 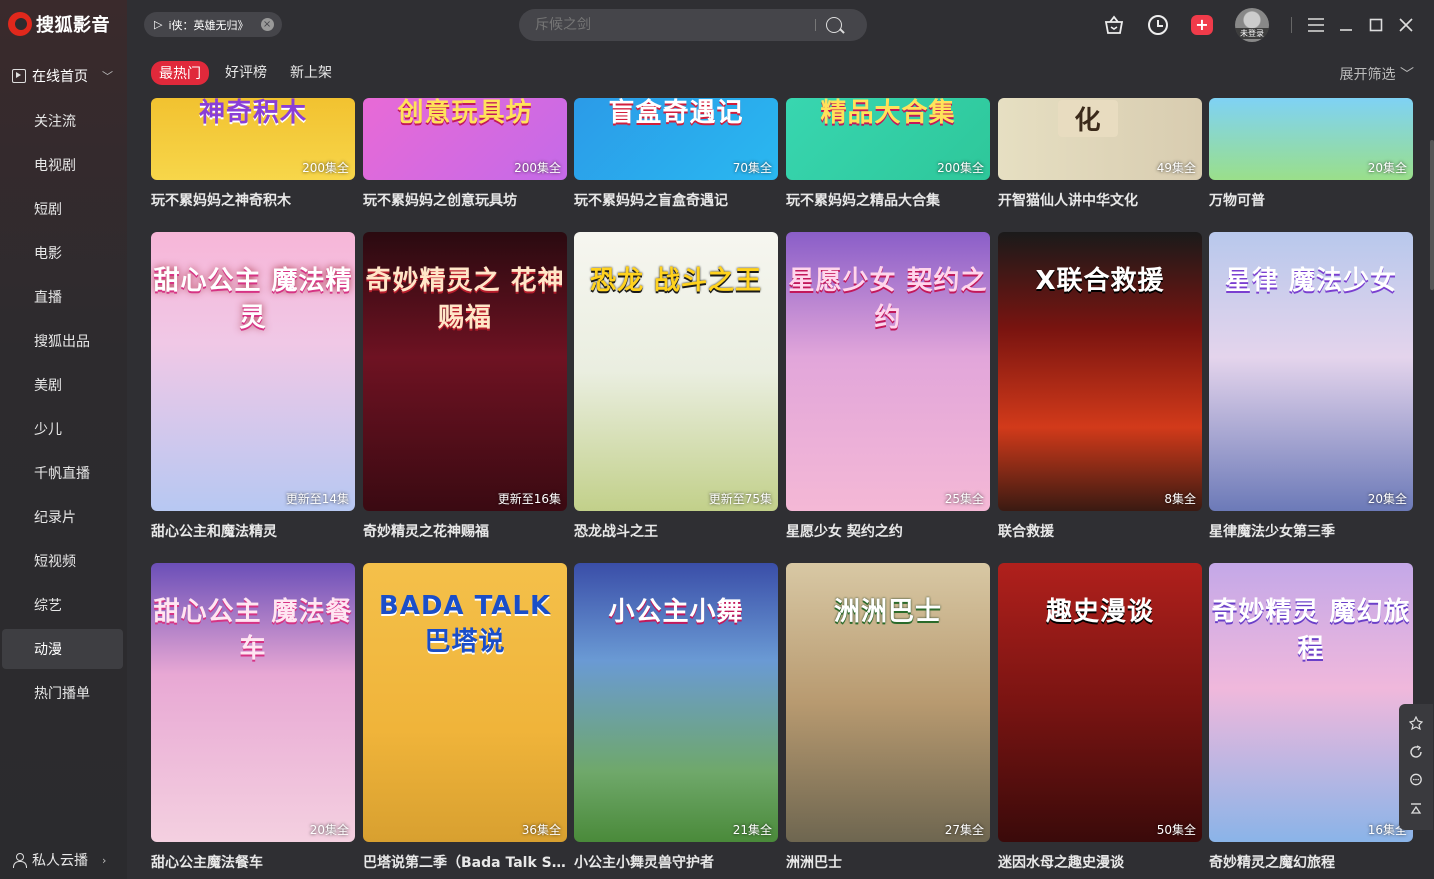 I want to click on card-title: 星律魔法少女第三季, so click(x=1311, y=531).